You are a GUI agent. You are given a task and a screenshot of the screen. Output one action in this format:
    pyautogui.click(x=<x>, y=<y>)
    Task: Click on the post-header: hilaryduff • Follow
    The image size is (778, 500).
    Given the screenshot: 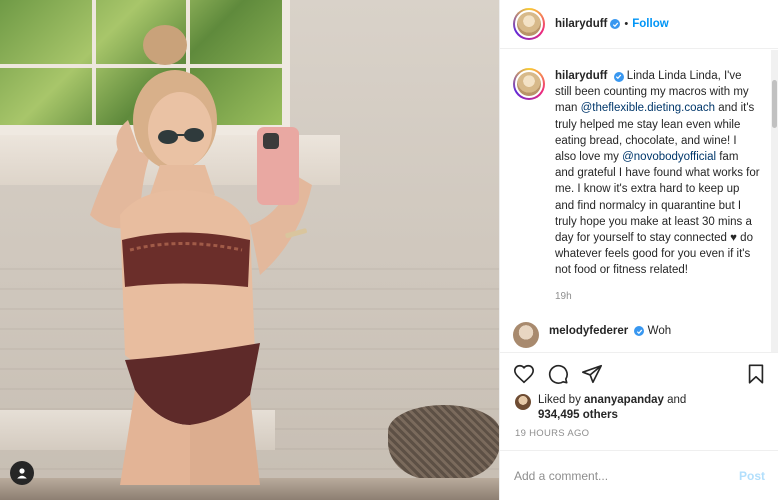 What is the action you would take?
    pyautogui.click(x=639, y=24)
    